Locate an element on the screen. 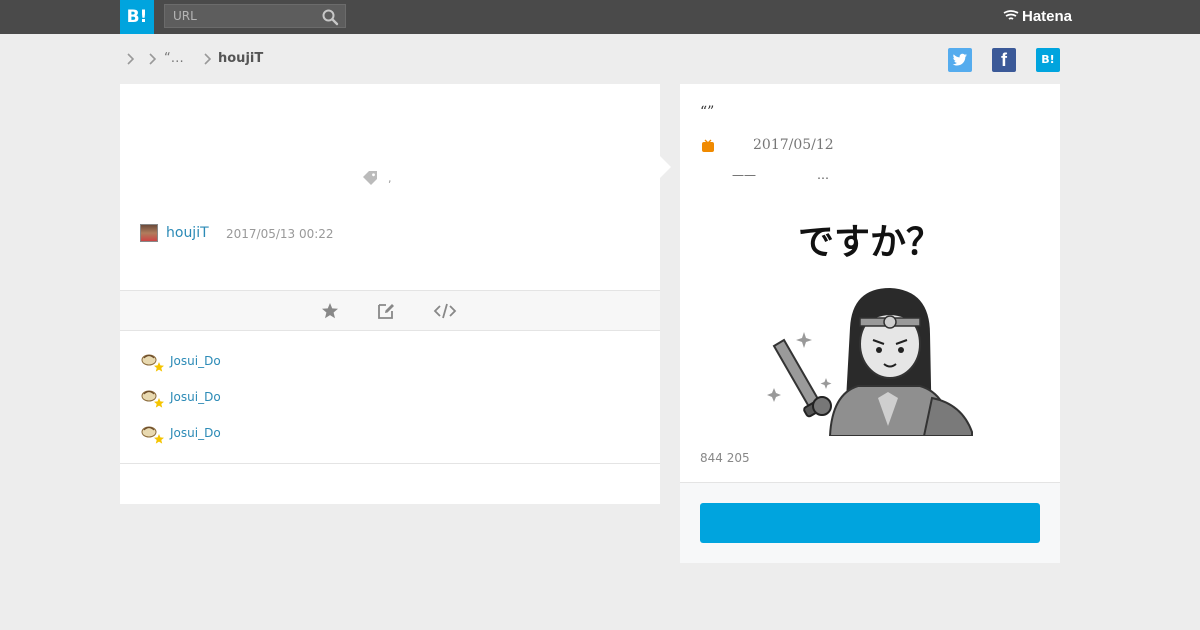  hatena-brand-text: Hatena is located at coordinates (1047, 16).